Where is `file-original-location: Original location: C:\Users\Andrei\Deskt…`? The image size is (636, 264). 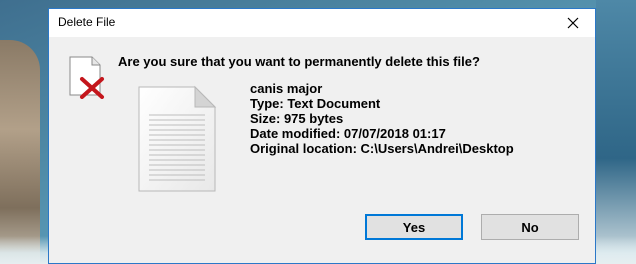
file-original-location: Original location: C:\Users\Andrei\Deskt… is located at coordinates (382, 148).